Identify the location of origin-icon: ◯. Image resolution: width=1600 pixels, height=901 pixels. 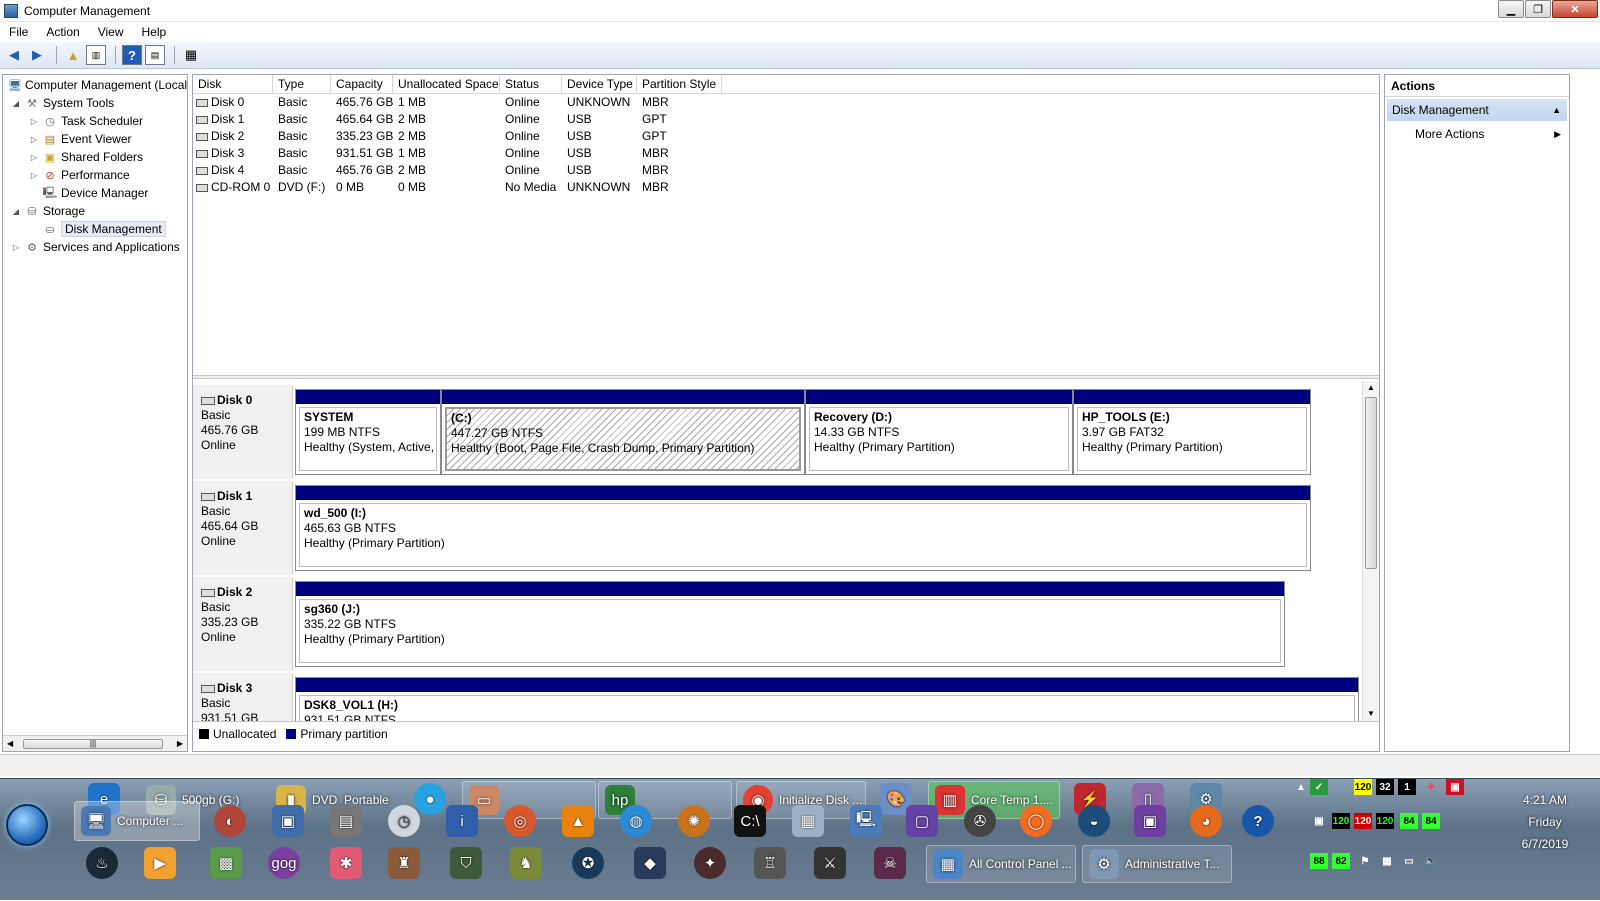
(1036, 821).